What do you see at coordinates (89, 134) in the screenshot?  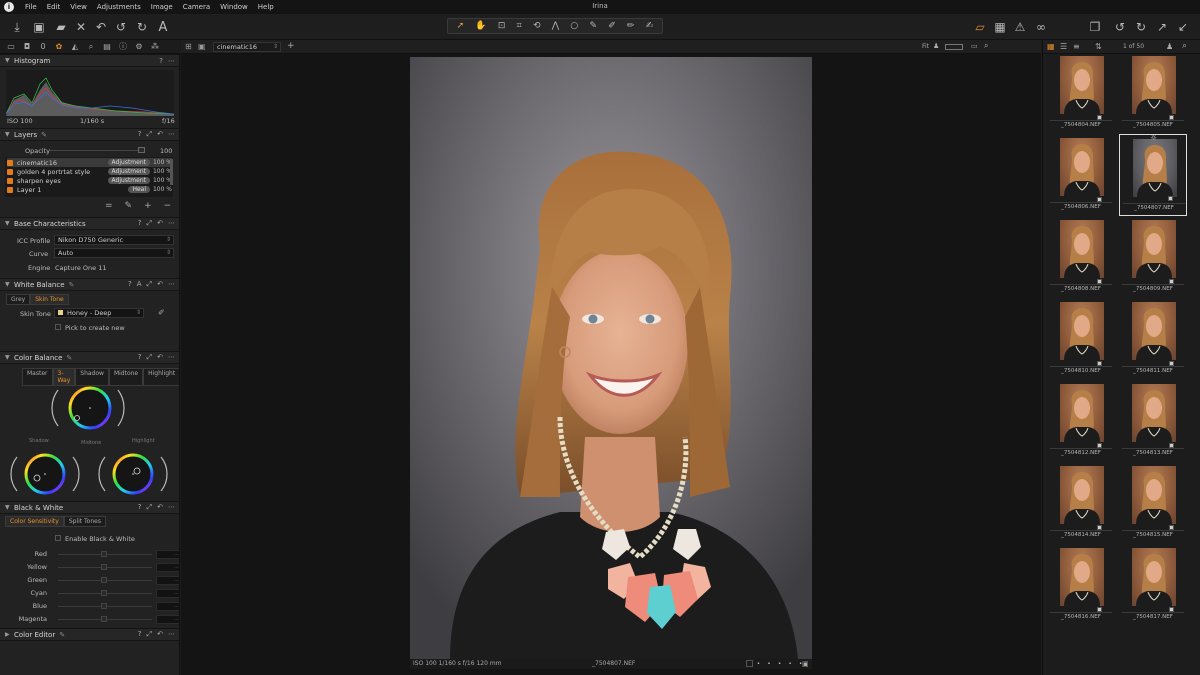 I see `layers-header: ▼ Layers ✎ ? ⤢ ↶ ⋯` at bounding box center [89, 134].